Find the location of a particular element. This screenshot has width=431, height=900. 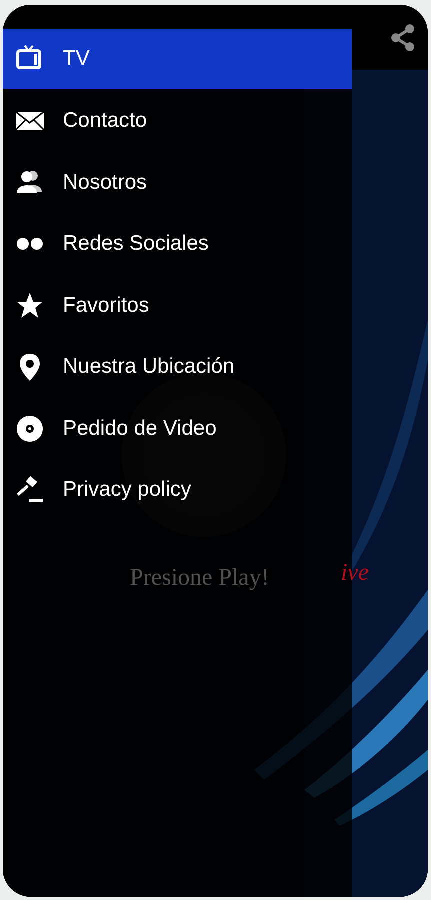

drawer-item: Nosotros is located at coordinates (177, 183).